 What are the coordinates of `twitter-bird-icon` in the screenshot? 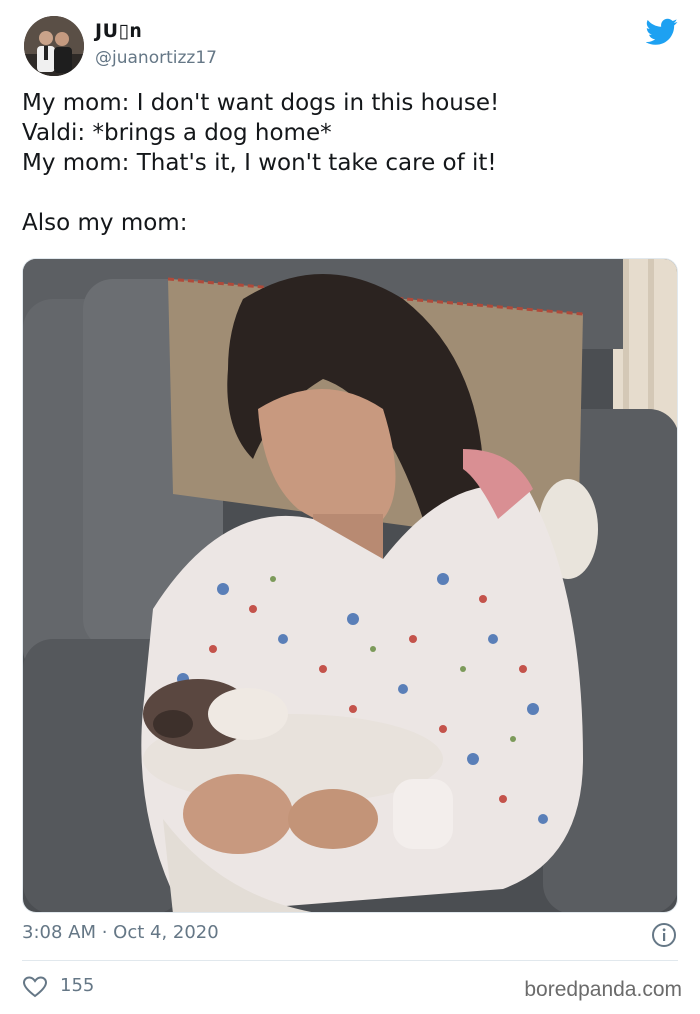 It's located at (661, 32).